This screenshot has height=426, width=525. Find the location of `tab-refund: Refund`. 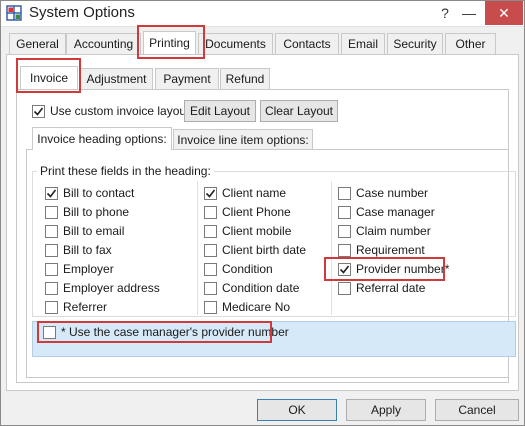

tab-refund: Refund is located at coordinates (245, 78).